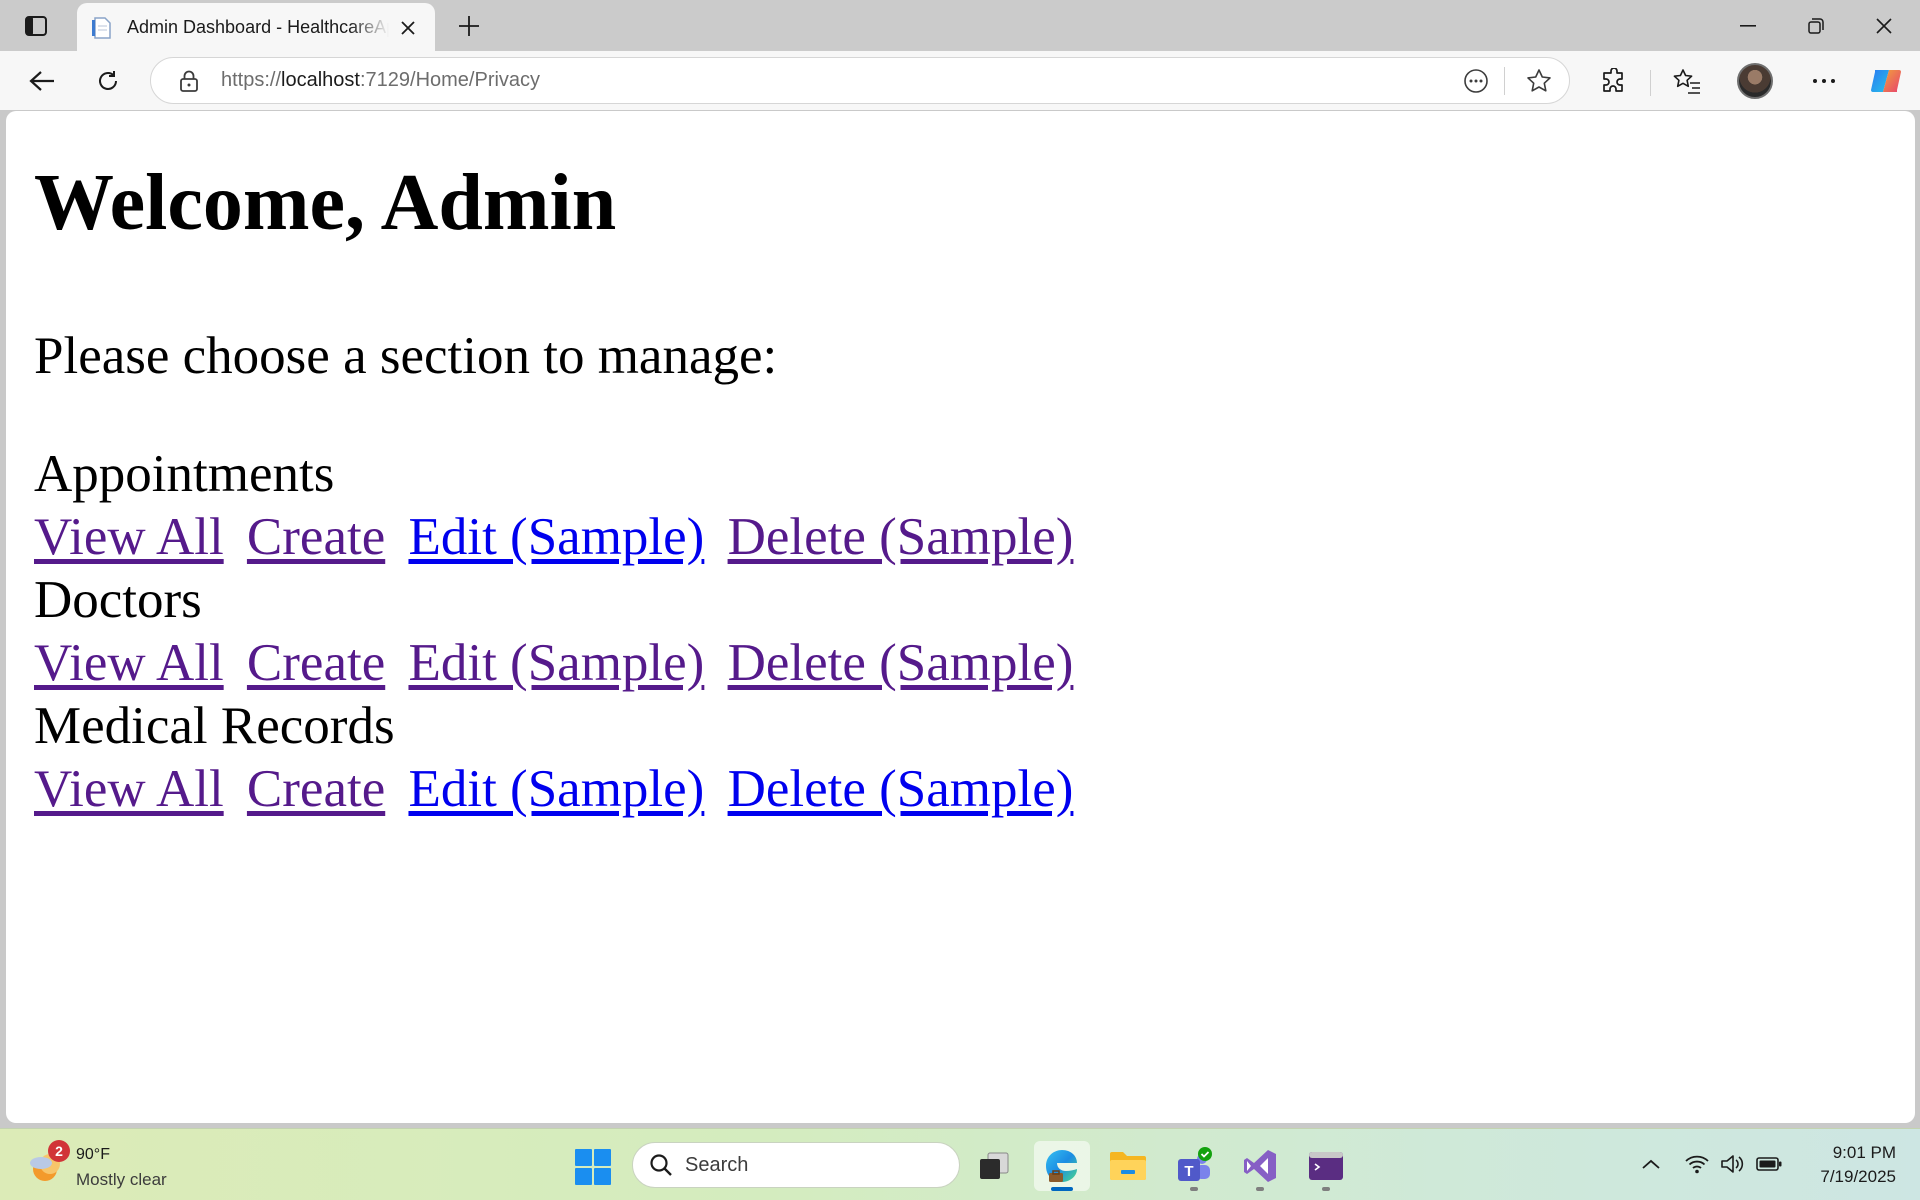  What do you see at coordinates (251, 80) in the screenshot?
I see `url-scheme: https://` at bounding box center [251, 80].